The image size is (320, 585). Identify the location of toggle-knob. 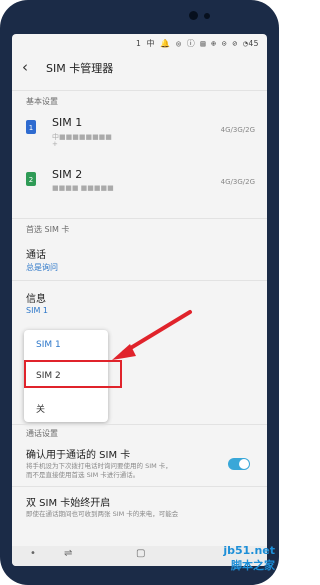
(244, 464).